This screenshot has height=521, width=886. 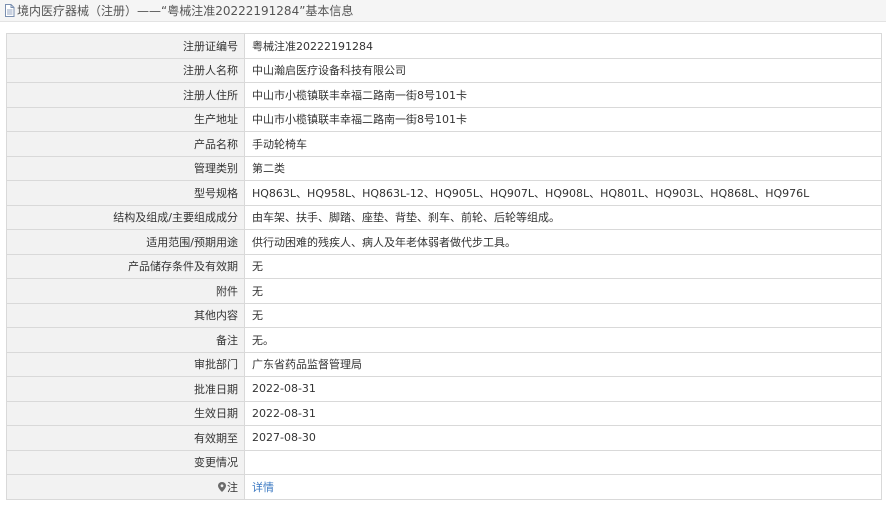 I want to click on table-row: 结构及组成/主要组成成分 由车架、扶手、脚踏、座垫、背垫、刹车、前轮、后轮等组成。, so click(x=444, y=217).